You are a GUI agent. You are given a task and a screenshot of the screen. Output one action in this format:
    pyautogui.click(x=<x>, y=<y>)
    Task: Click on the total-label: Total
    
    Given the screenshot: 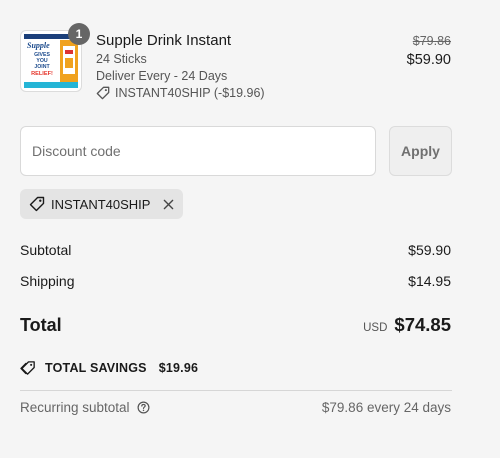 What is the action you would take?
    pyautogui.click(x=41, y=325)
    